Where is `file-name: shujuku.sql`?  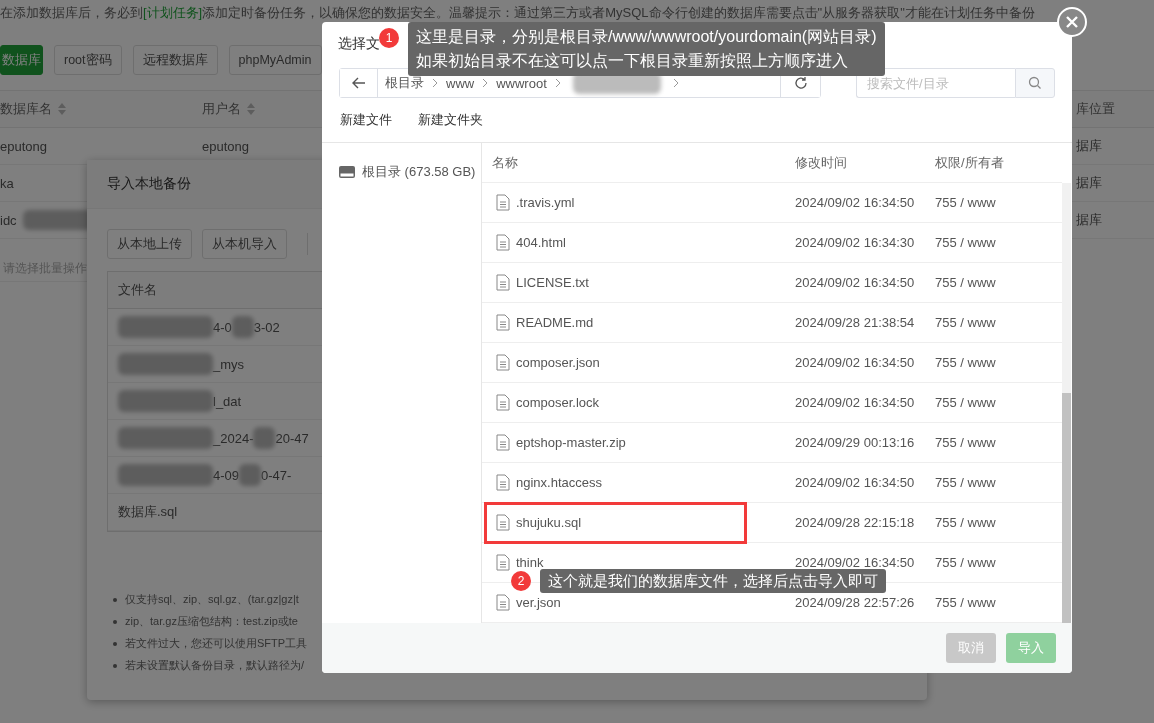 file-name: shujuku.sql is located at coordinates (549, 522).